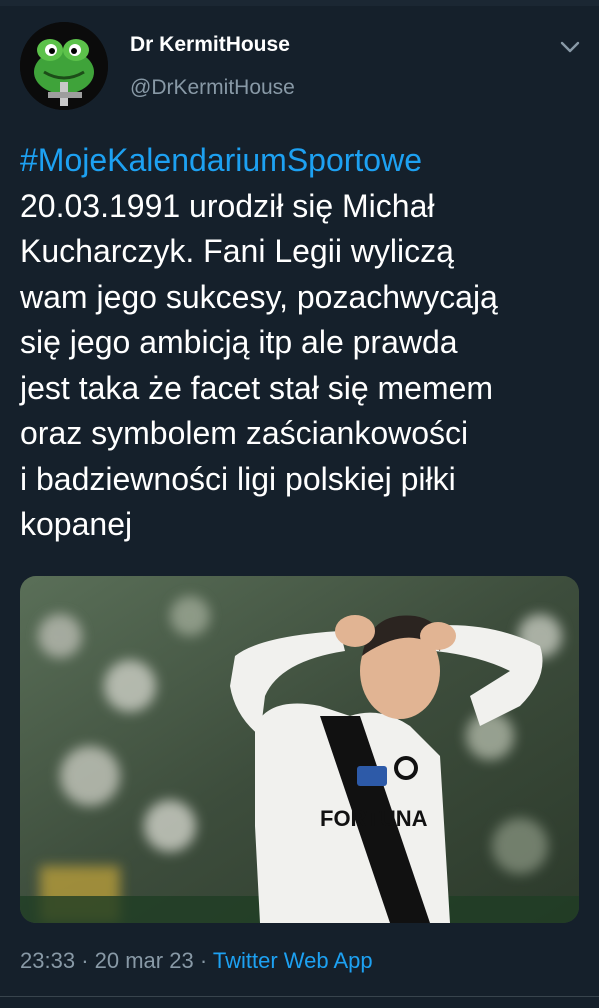 The width and height of the screenshot is (599, 1008). What do you see at coordinates (47, 960) in the screenshot?
I see `tweet-time: 23:33` at bounding box center [47, 960].